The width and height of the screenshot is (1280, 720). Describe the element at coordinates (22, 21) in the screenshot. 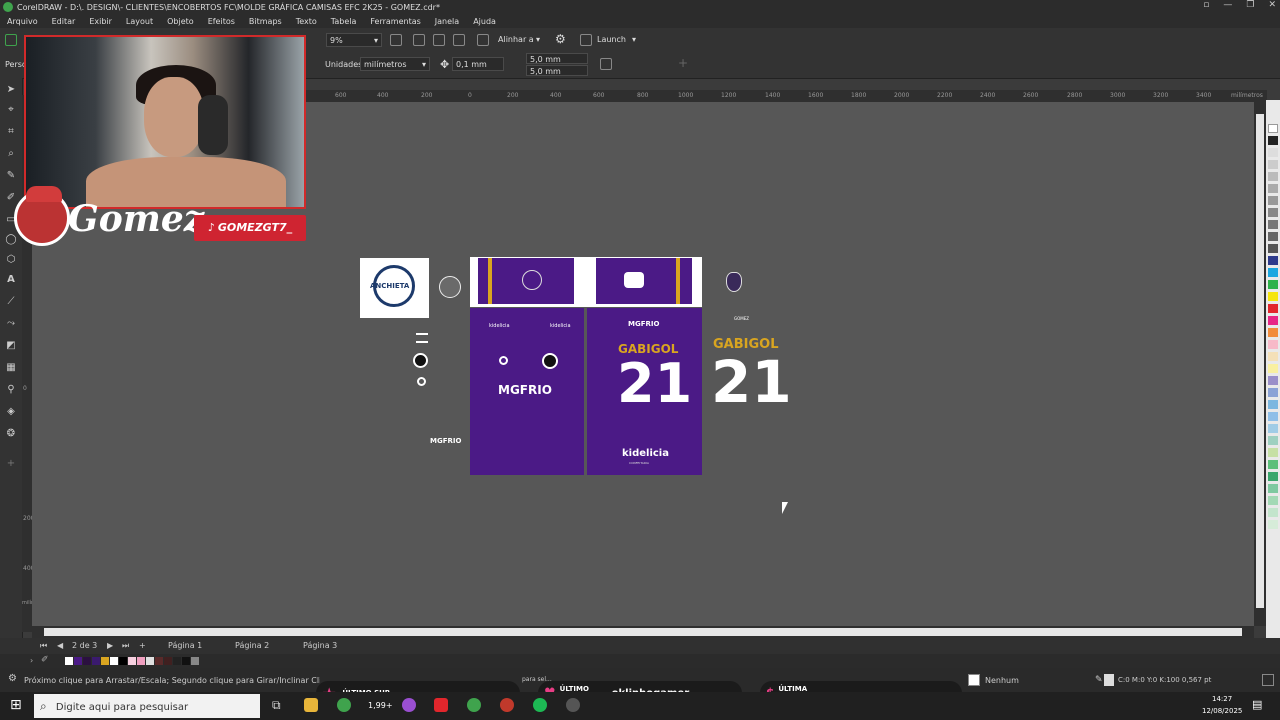

I see `menu-arquivo: Arquivo` at that location.